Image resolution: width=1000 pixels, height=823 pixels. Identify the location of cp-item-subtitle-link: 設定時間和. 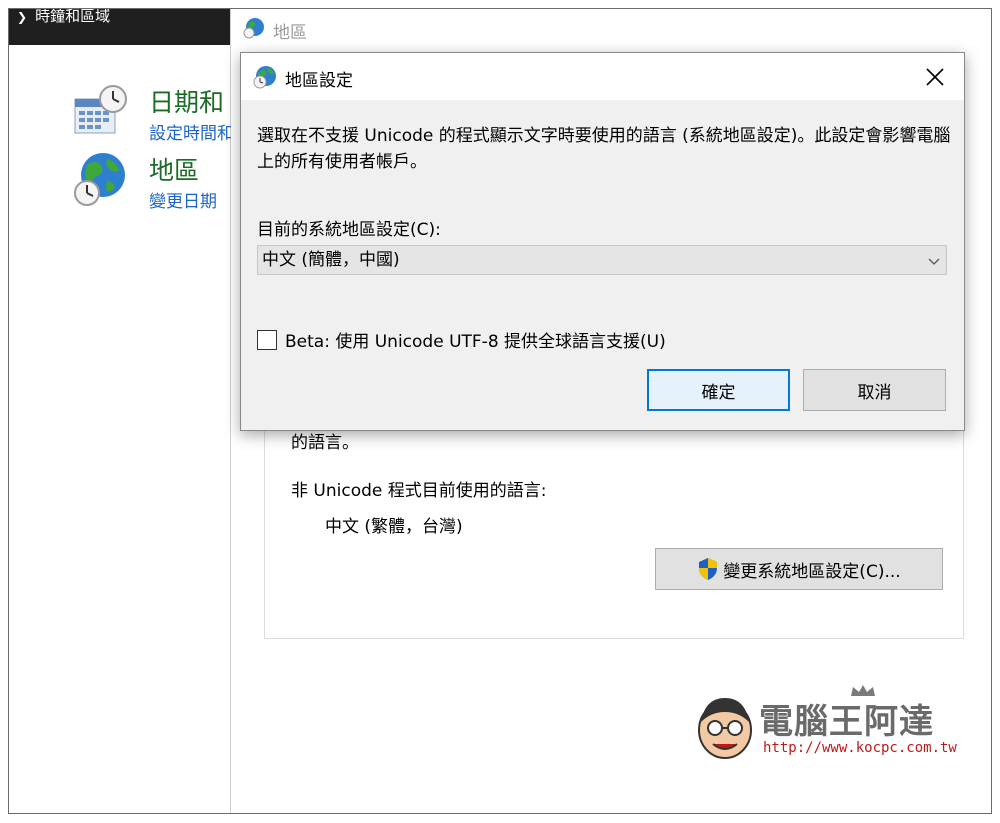
(191, 131).